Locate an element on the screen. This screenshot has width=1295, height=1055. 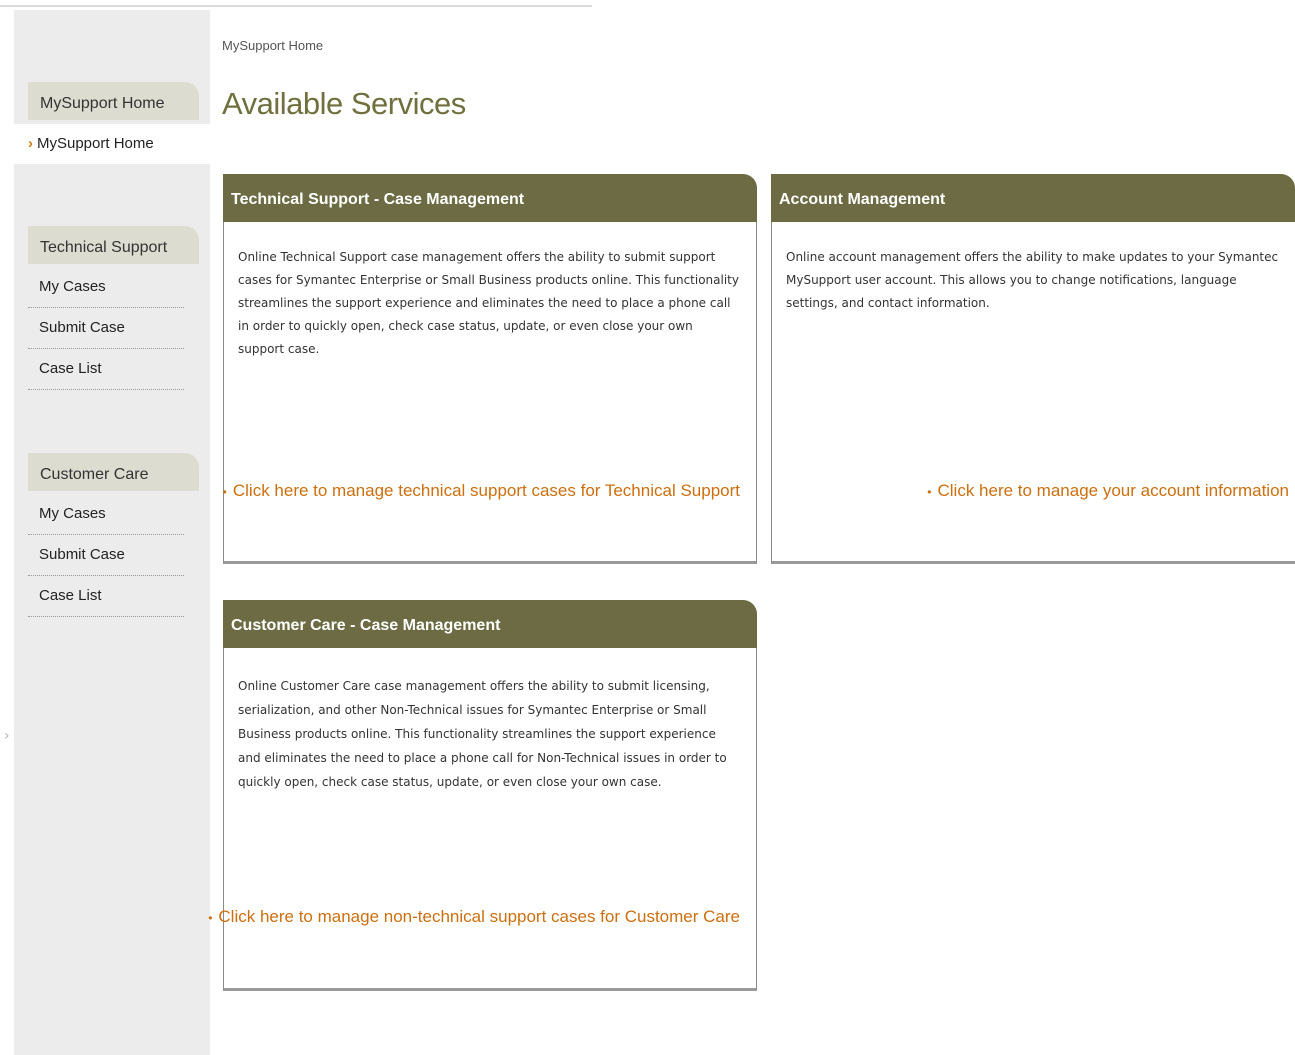
chevron-right-icon: › is located at coordinates (30, 143).